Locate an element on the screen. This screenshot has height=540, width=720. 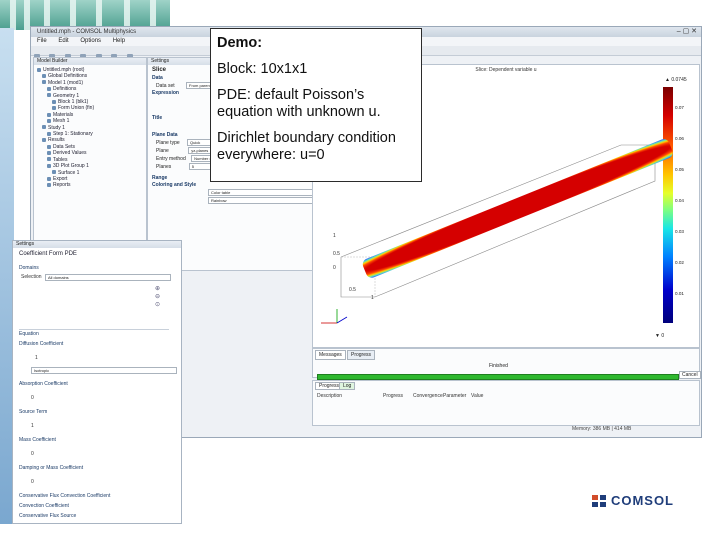
section-equation: Equation is located at coordinates (29, 334).